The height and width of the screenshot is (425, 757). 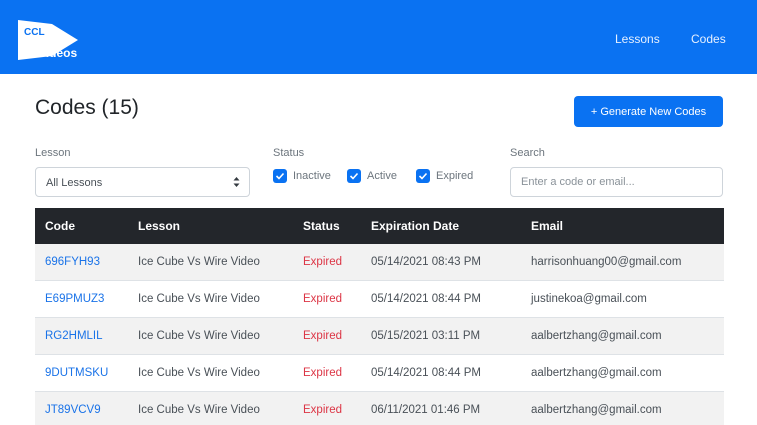 I want to click on logo-bottom-text: Videos, so click(x=57, y=53).